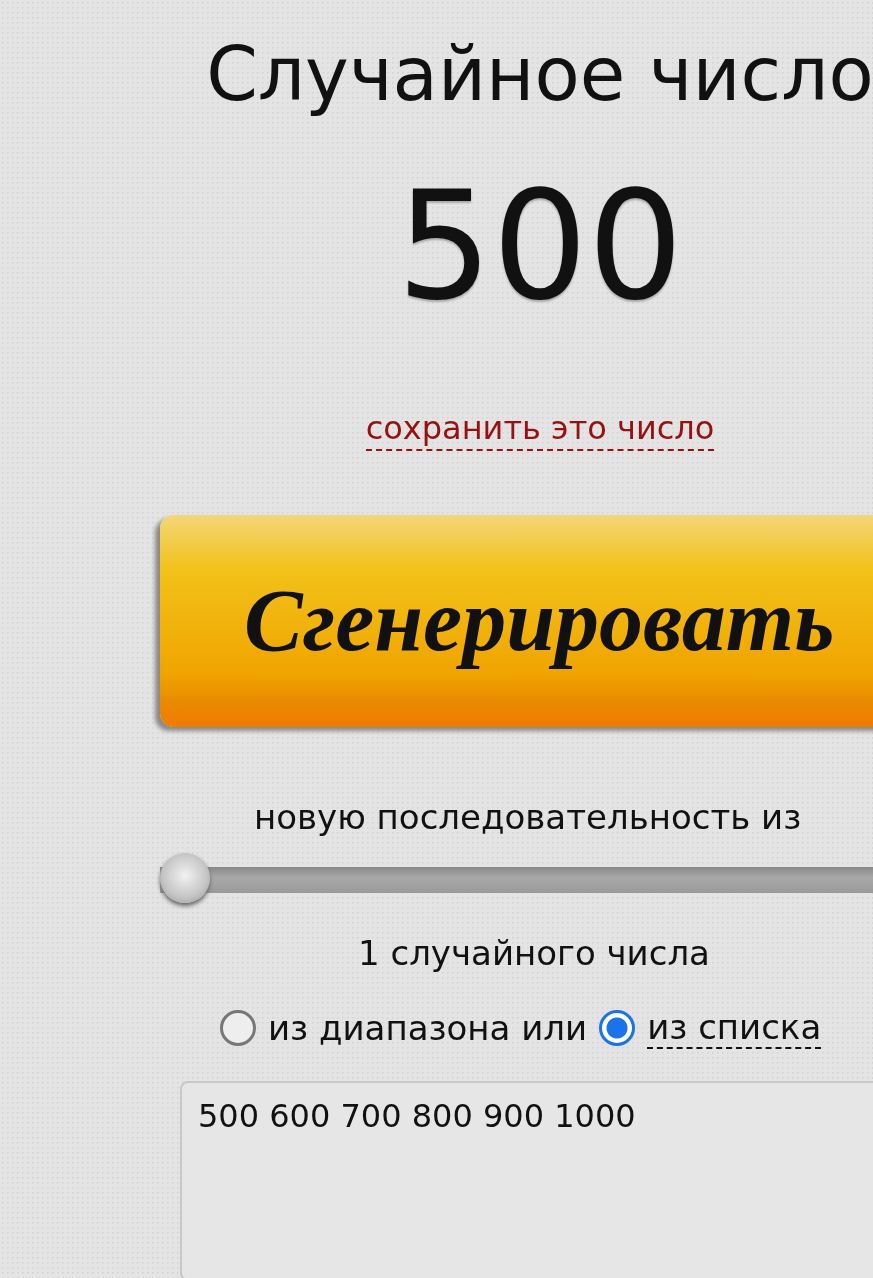  I want to click on page-title: Случайное число, so click(539, 74).